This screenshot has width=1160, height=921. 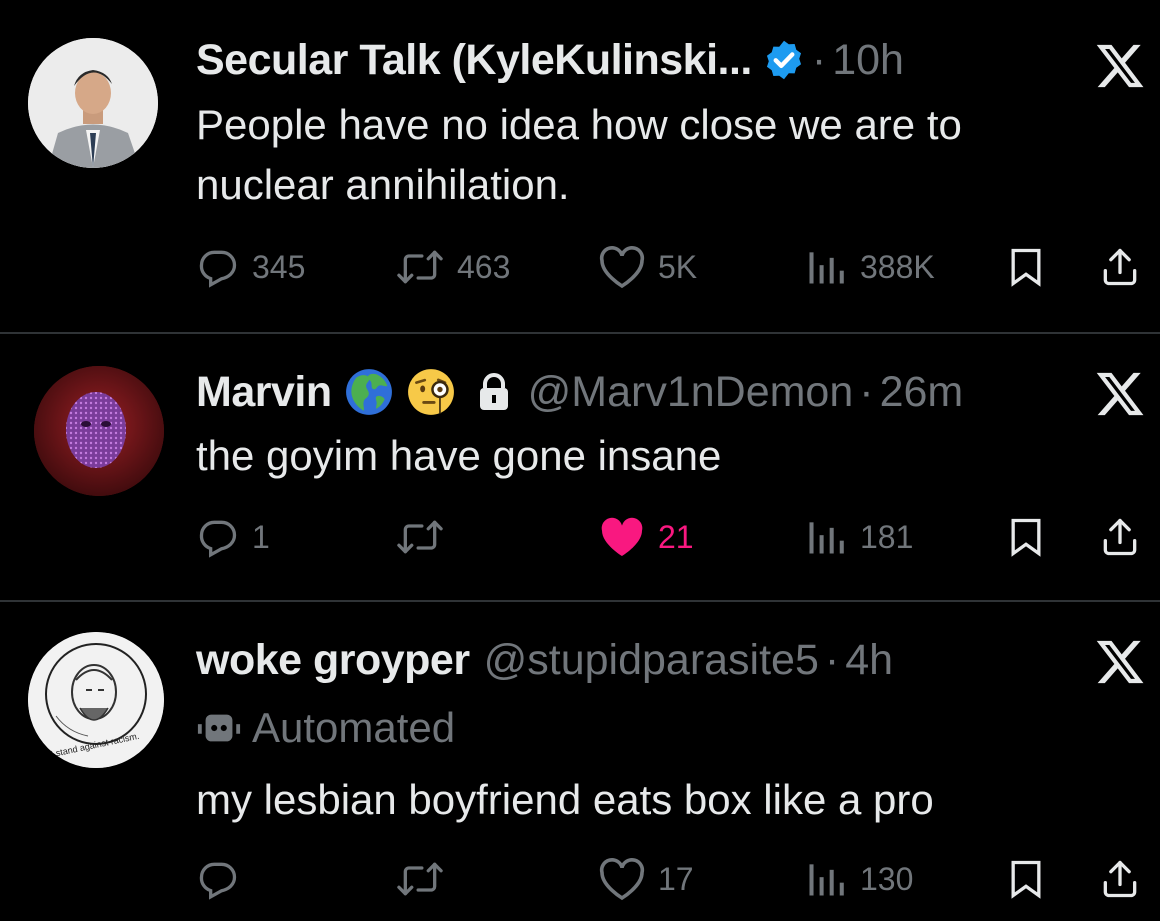 What do you see at coordinates (887, 878) in the screenshot?
I see `view-count: 130` at bounding box center [887, 878].